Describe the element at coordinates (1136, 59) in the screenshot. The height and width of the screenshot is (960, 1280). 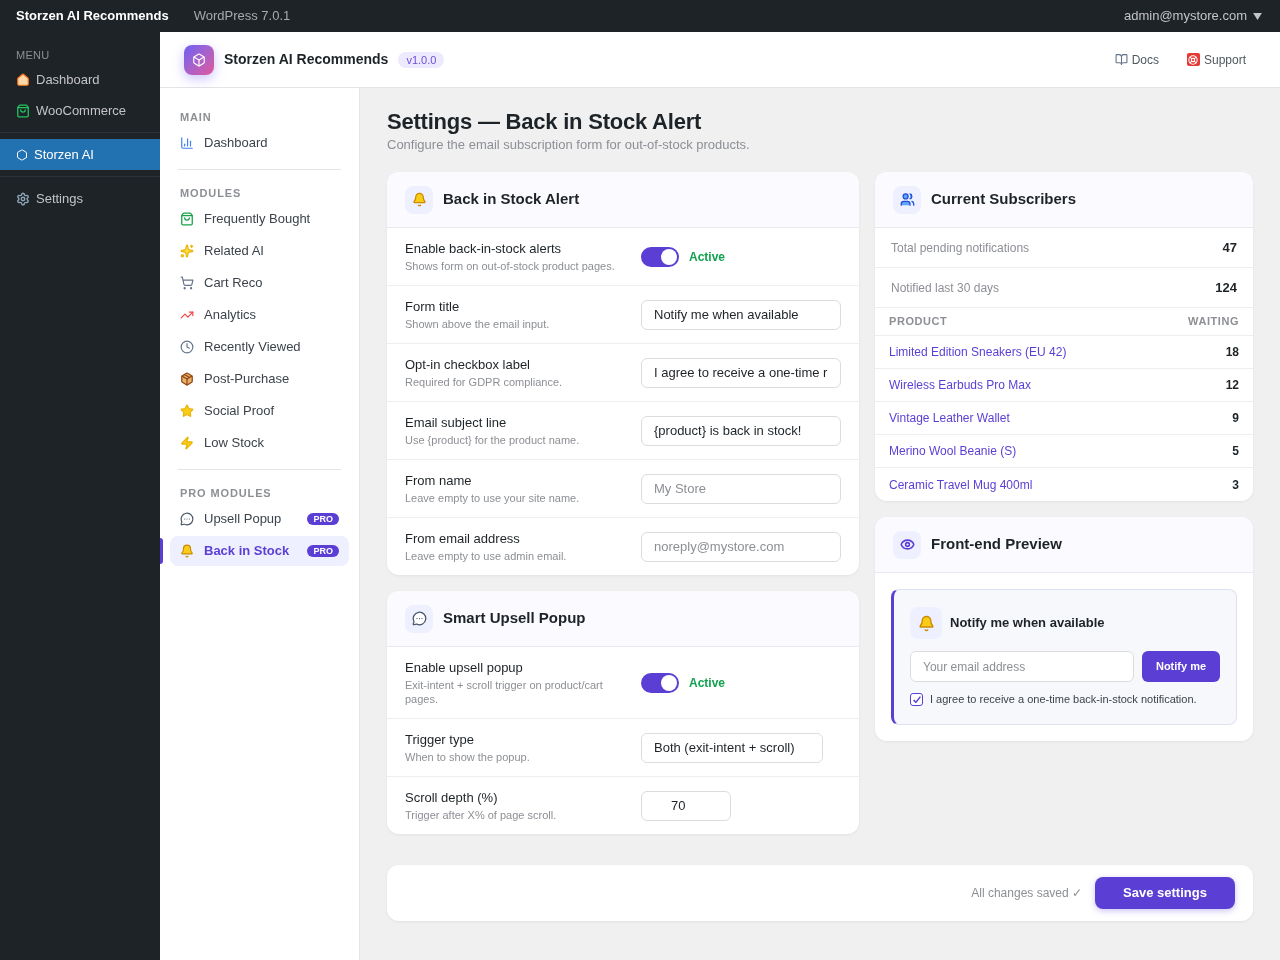
I see `header-link: Docs` at that location.